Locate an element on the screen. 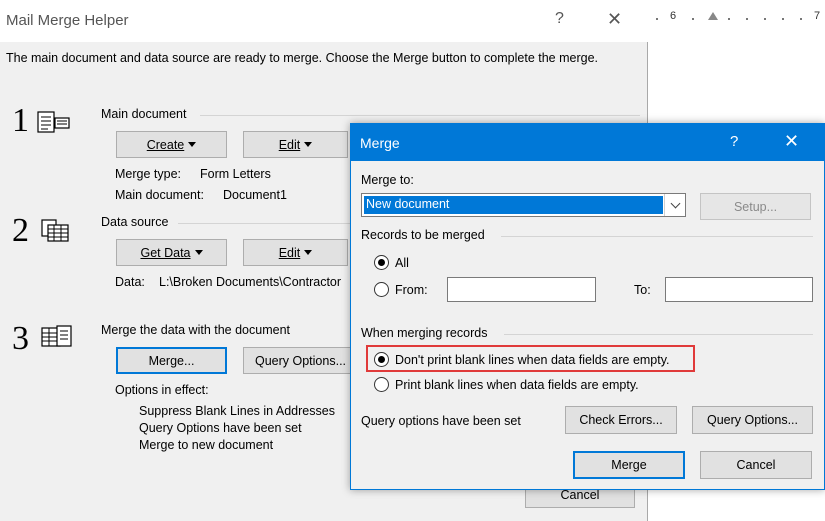 The image size is (825, 521). data-source-label: Data source is located at coordinates (135, 222).